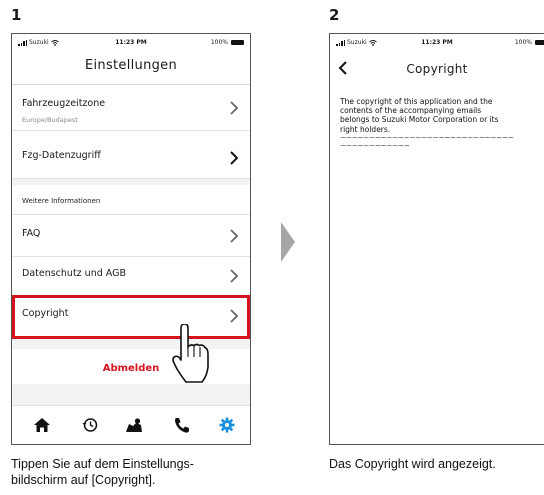 The width and height of the screenshot is (544, 495). What do you see at coordinates (131, 109) in the screenshot?
I see `settings-row-vehicle-timezone: Fahrzeugzeitzone Europe/Budapest` at bounding box center [131, 109].